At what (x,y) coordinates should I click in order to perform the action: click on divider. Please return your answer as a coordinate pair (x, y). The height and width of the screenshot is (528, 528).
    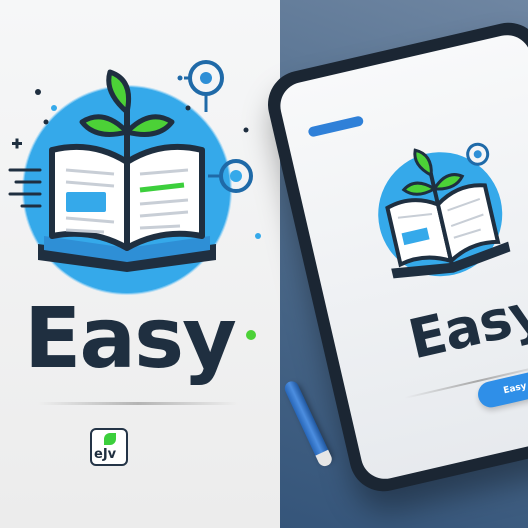
    Looking at the image, I should click on (138, 403).